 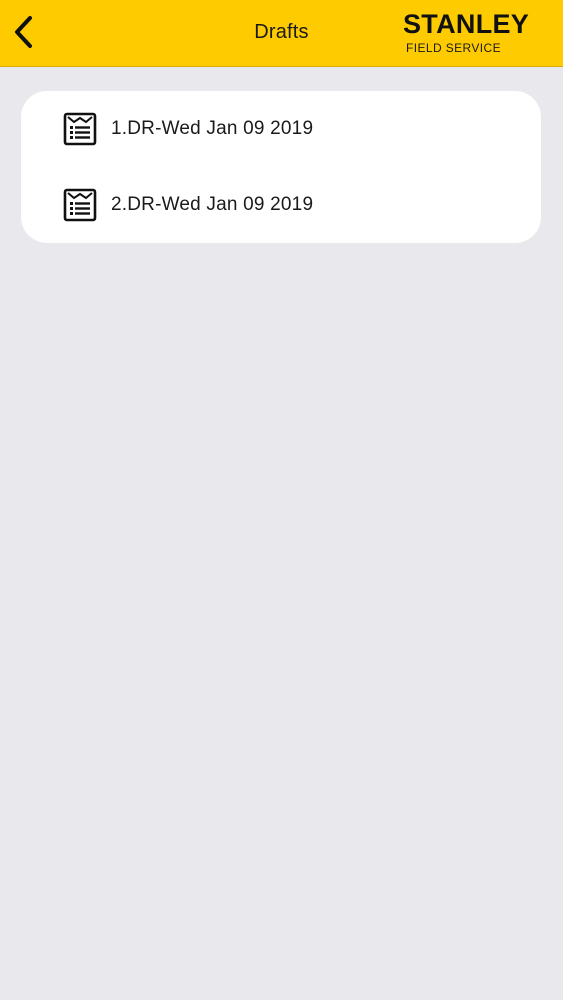 I want to click on stanley-field-service-logo: STANLEY FIELD SERVICE, so click(x=478, y=33).